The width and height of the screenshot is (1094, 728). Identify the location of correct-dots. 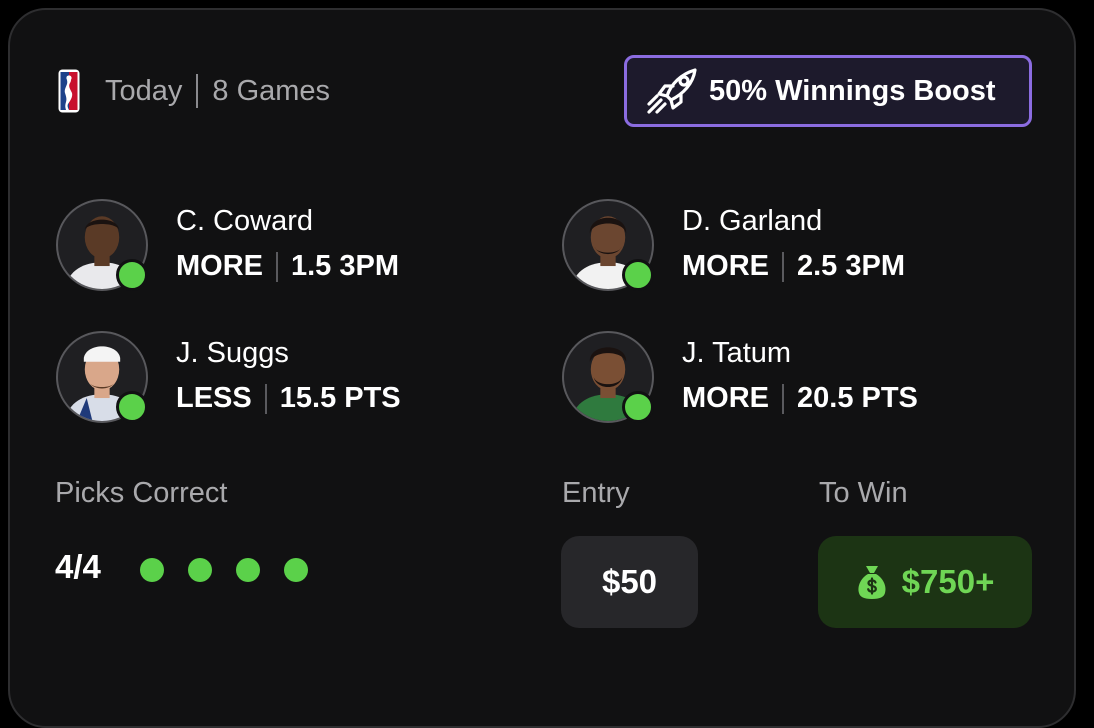
(236, 570).